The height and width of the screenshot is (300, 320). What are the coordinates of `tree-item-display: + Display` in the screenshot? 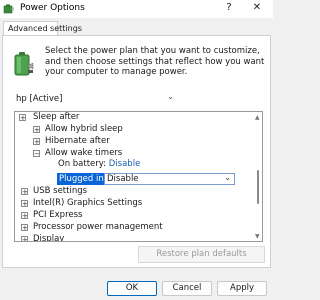 It's located at (43, 238).